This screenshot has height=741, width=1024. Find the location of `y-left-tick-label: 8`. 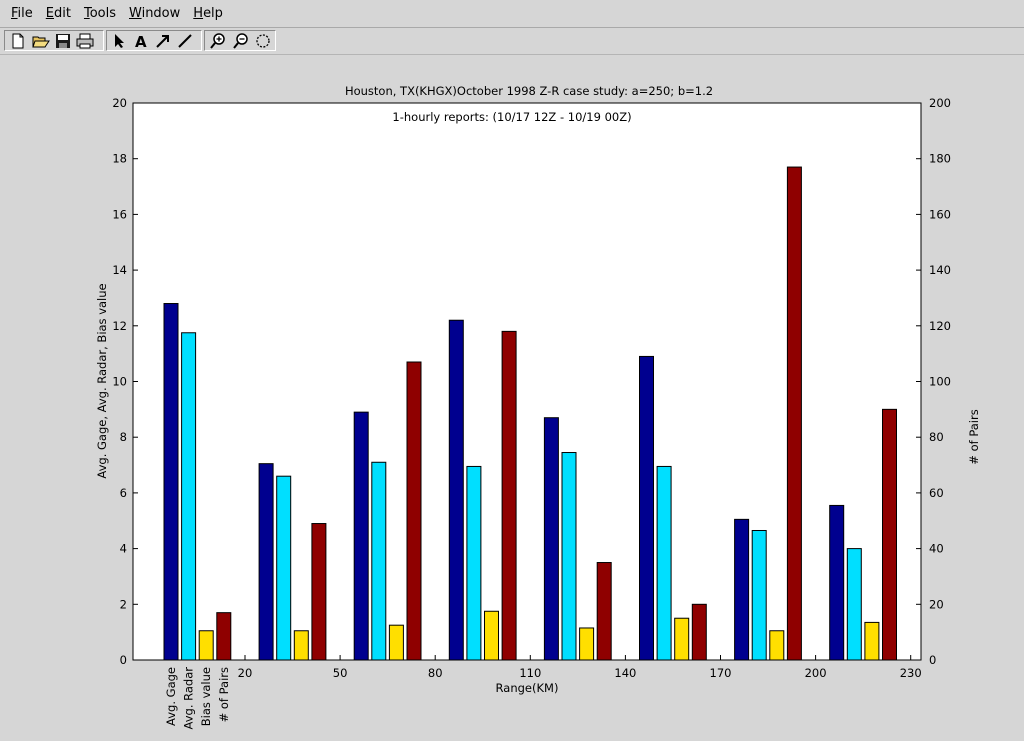

y-left-tick-label: 8 is located at coordinates (123, 437).